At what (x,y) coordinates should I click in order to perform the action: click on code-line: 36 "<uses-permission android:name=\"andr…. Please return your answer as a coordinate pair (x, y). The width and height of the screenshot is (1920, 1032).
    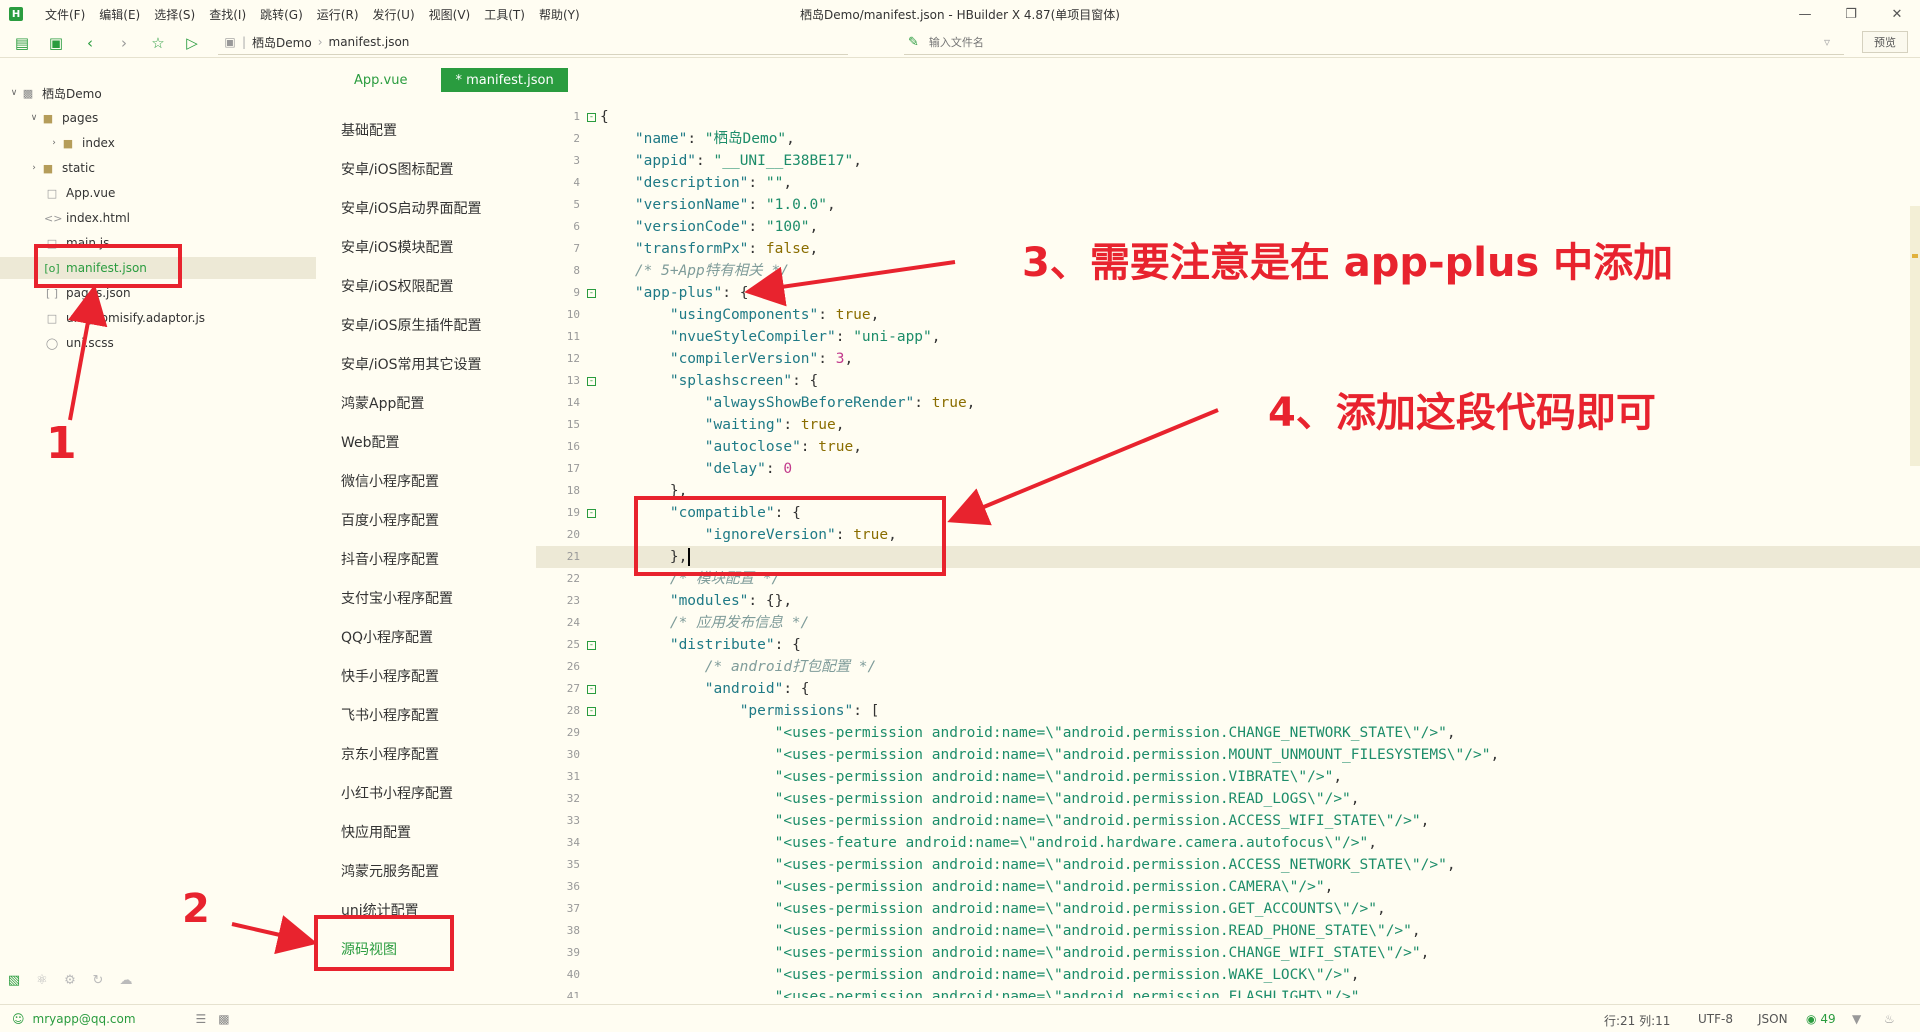
    Looking at the image, I should click on (1228, 887).